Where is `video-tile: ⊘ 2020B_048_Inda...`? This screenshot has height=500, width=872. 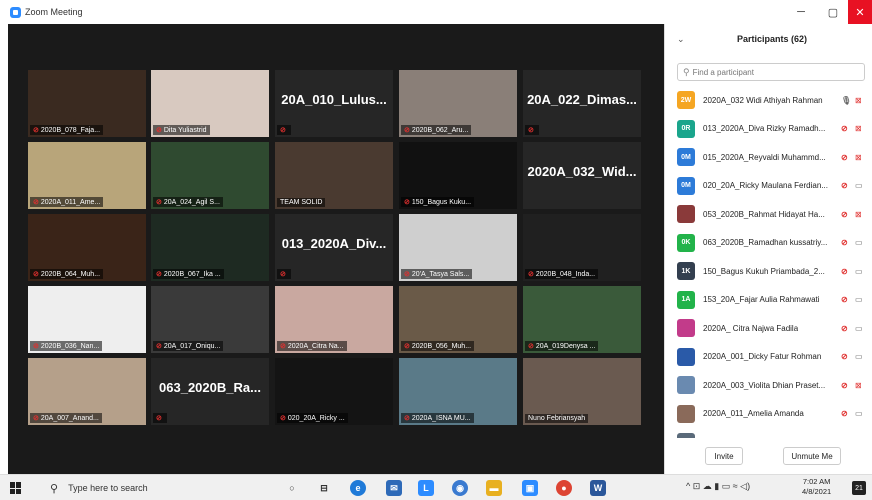
video-tile: ⊘ 2020B_048_Inda... is located at coordinates (582, 247).